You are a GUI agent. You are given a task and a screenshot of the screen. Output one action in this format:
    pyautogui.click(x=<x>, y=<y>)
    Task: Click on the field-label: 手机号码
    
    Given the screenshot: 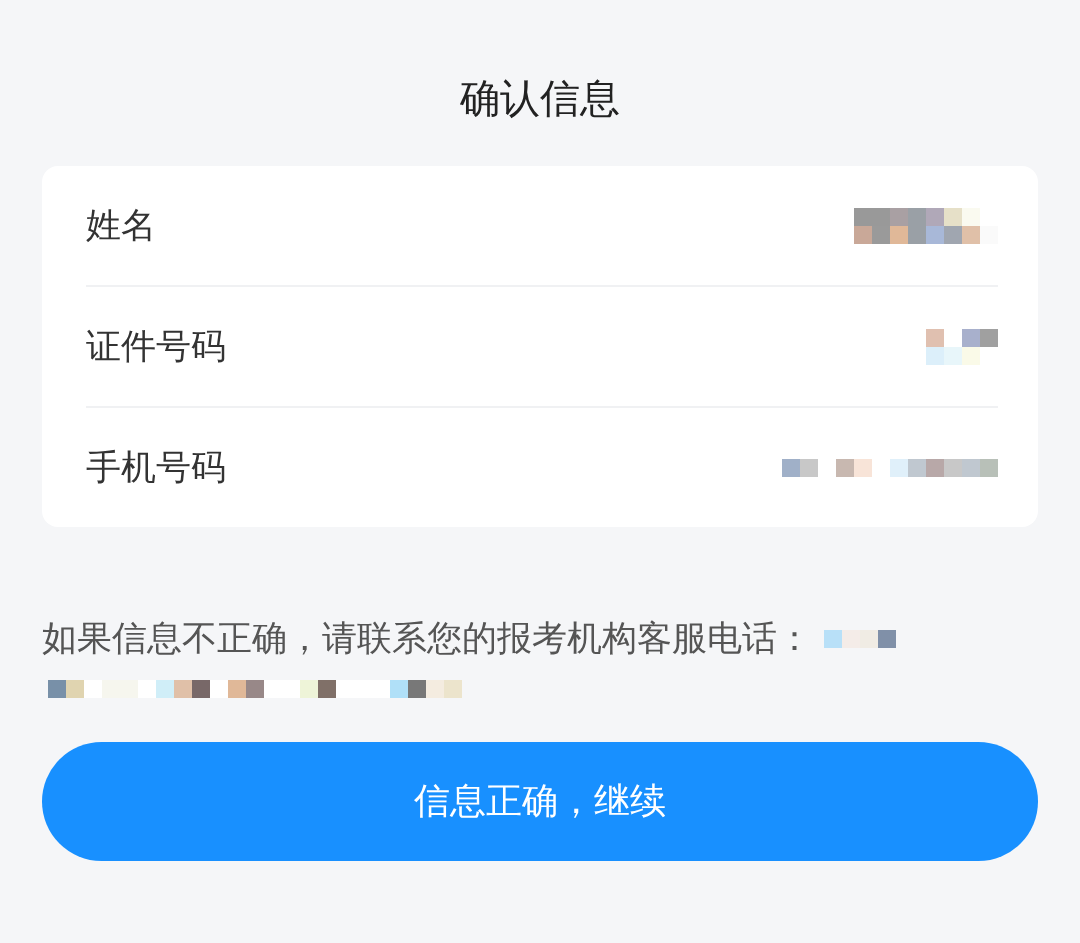 What is the action you would take?
    pyautogui.click(x=156, y=467)
    